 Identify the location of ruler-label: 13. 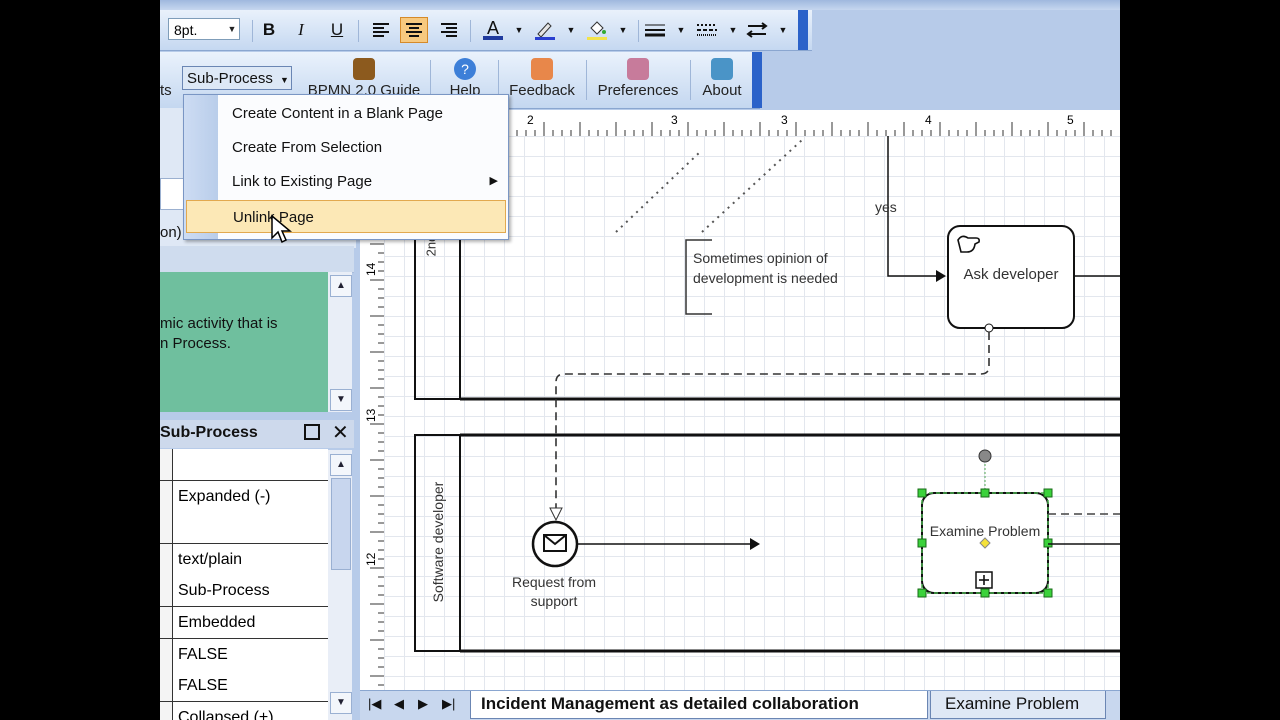
(371, 415).